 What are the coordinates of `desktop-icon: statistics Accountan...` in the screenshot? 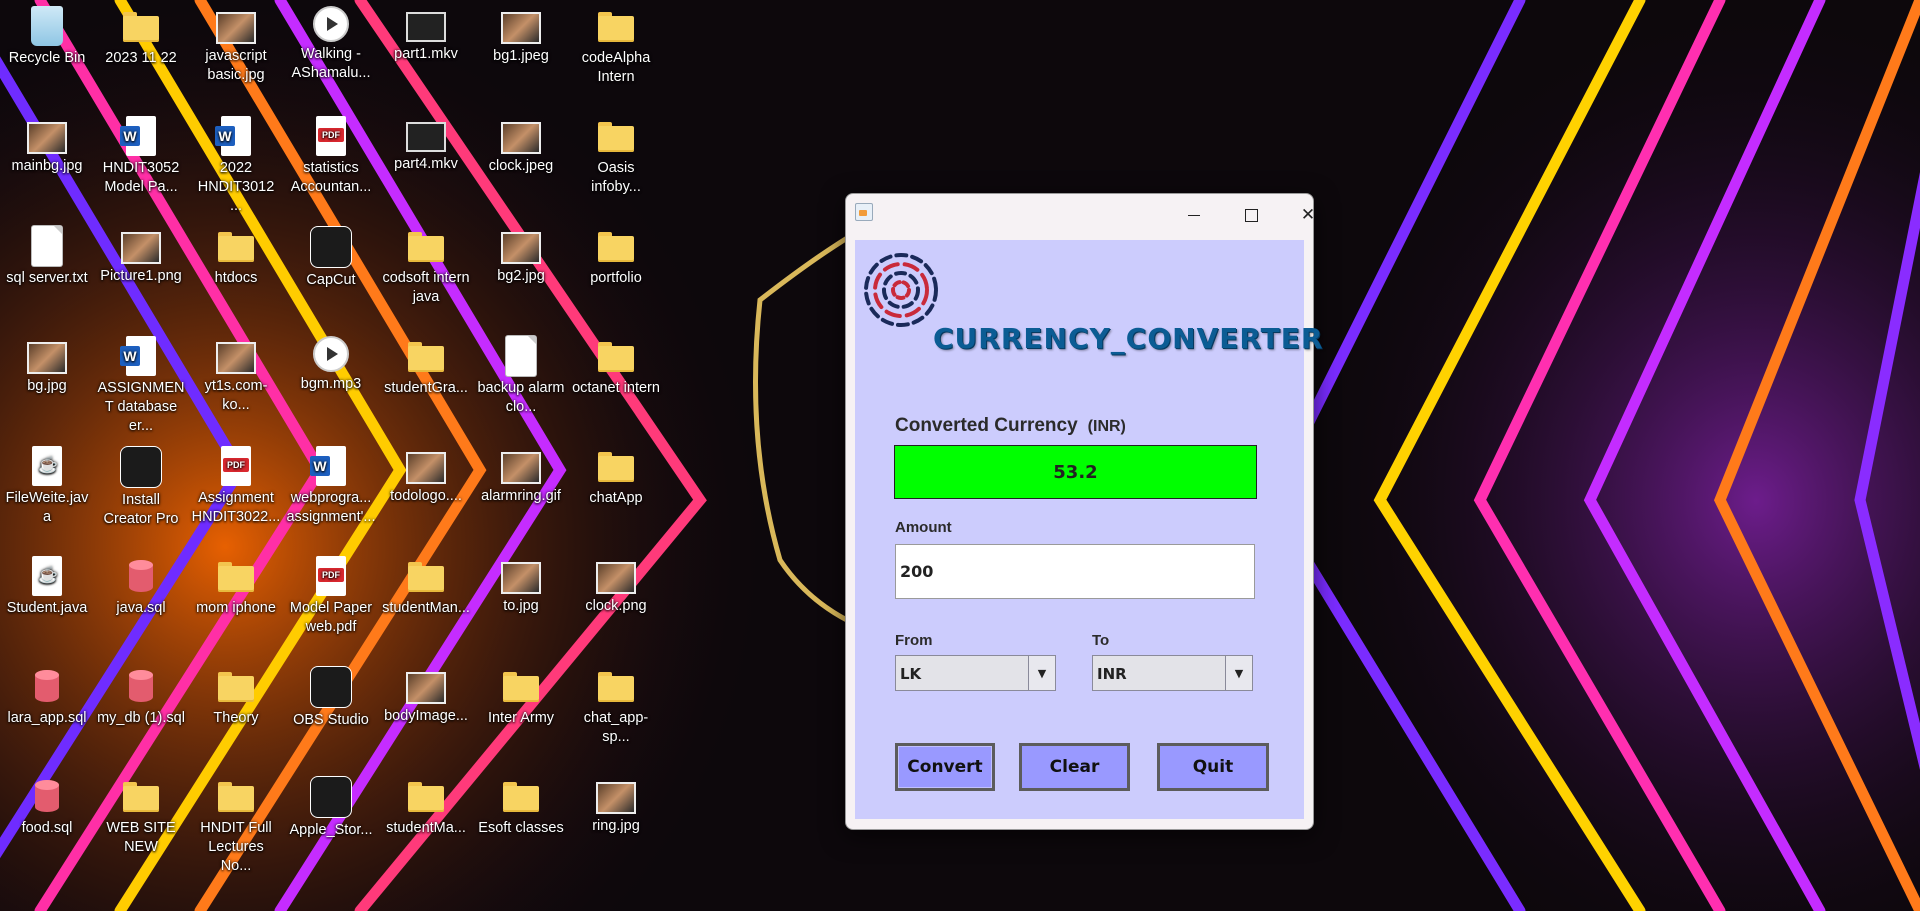 It's located at (331, 153).